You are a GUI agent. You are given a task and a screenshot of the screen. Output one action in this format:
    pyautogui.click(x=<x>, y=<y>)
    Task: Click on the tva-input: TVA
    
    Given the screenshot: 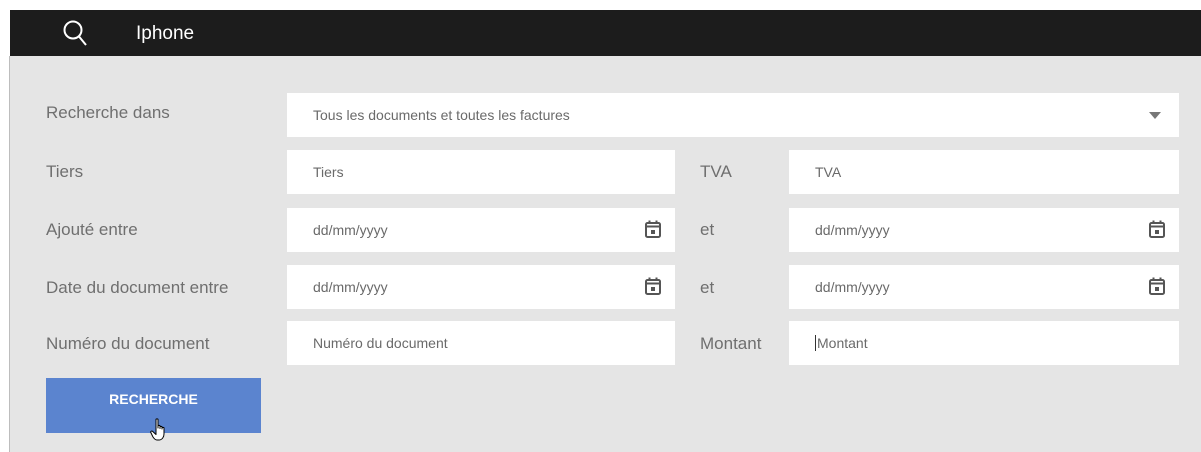 What is the action you would take?
    pyautogui.click(x=984, y=172)
    